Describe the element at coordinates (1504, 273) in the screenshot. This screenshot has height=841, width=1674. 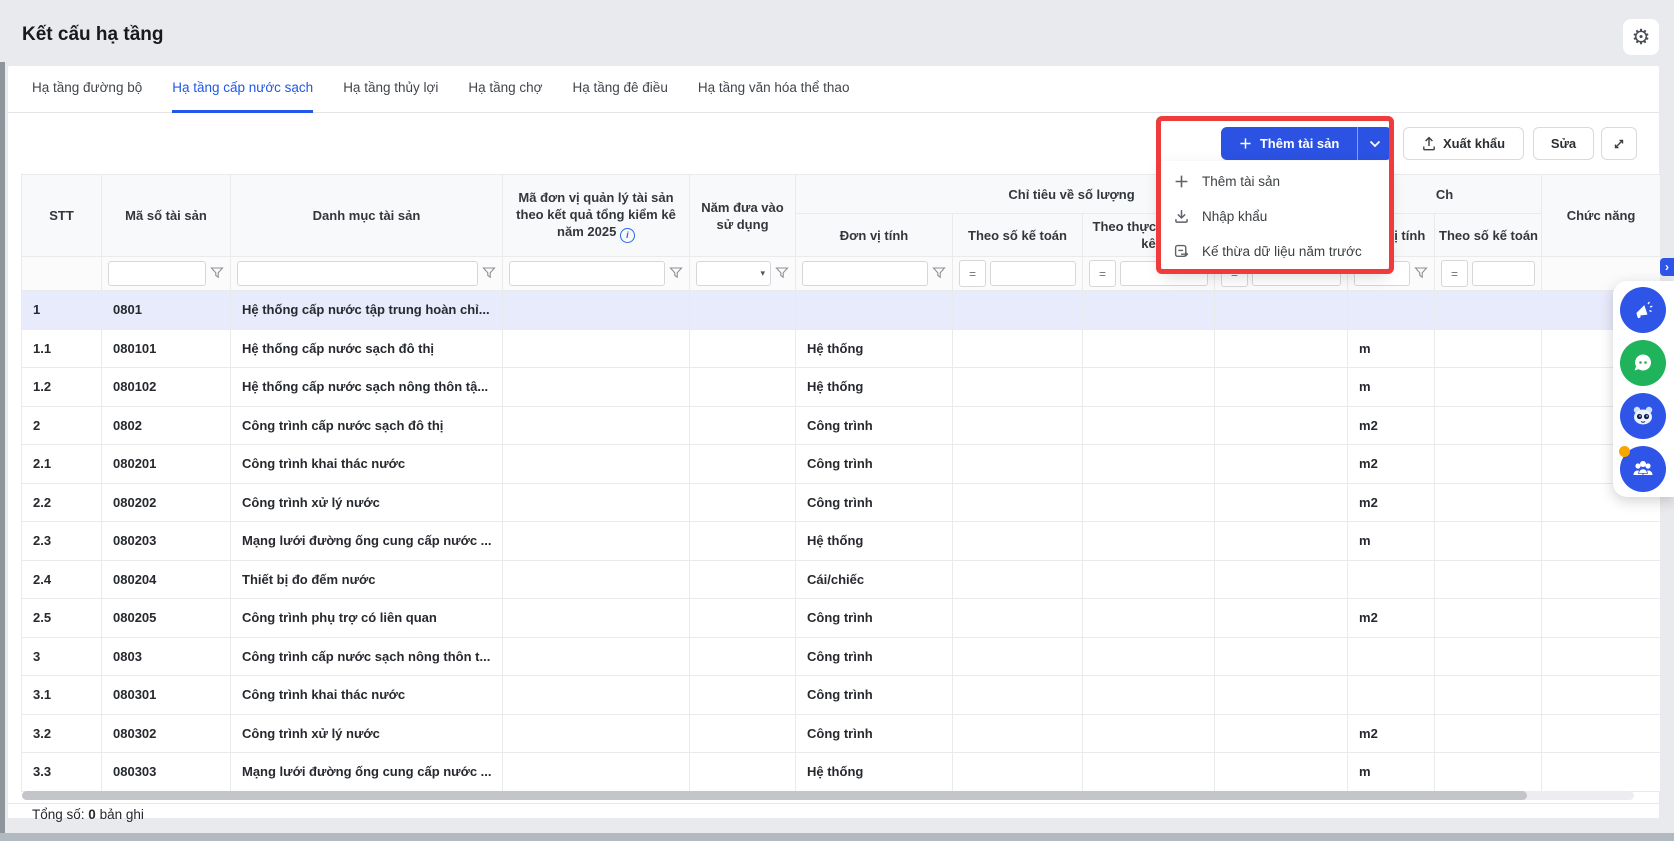
I see `by-accounting2-filter-input` at that location.